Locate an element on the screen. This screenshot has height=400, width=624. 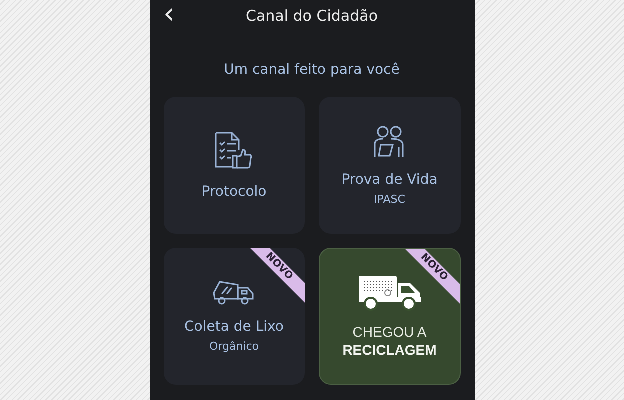
service-card: Prova de Vida IPASC is located at coordinates (389, 165).